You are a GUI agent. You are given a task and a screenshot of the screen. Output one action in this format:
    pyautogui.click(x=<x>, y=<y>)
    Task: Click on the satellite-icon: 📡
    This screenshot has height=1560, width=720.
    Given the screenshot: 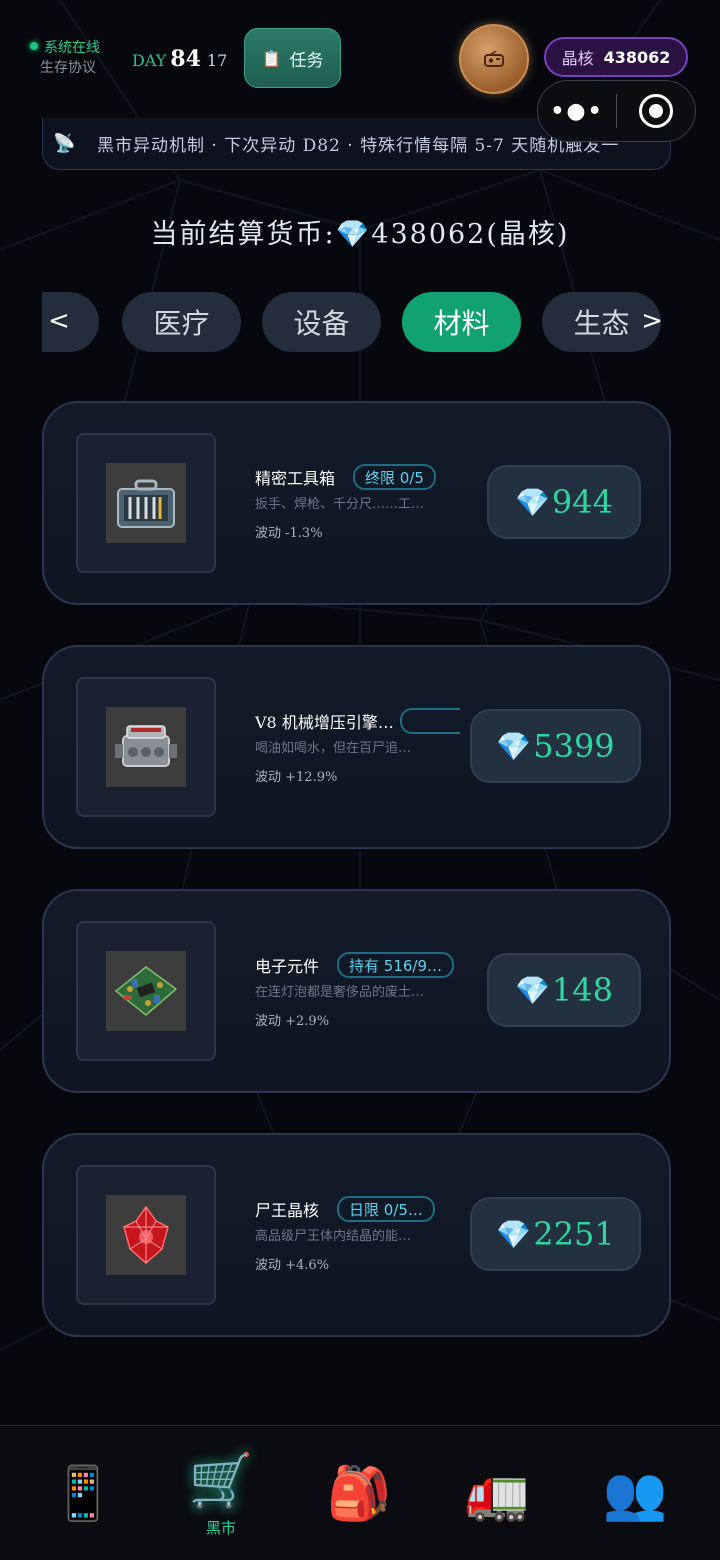 What is the action you would take?
    pyautogui.click(x=64, y=143)
    